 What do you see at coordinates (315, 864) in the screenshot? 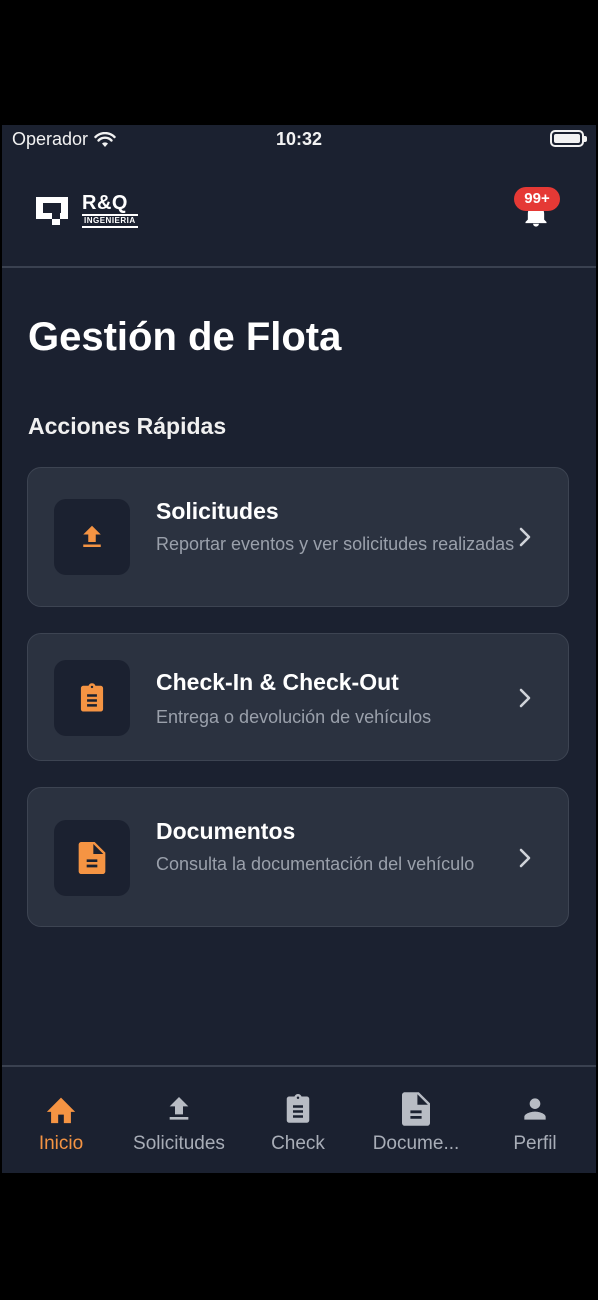
I see `card-description: Consulta la documentación del vehículo` at bounding box center [315, 864].